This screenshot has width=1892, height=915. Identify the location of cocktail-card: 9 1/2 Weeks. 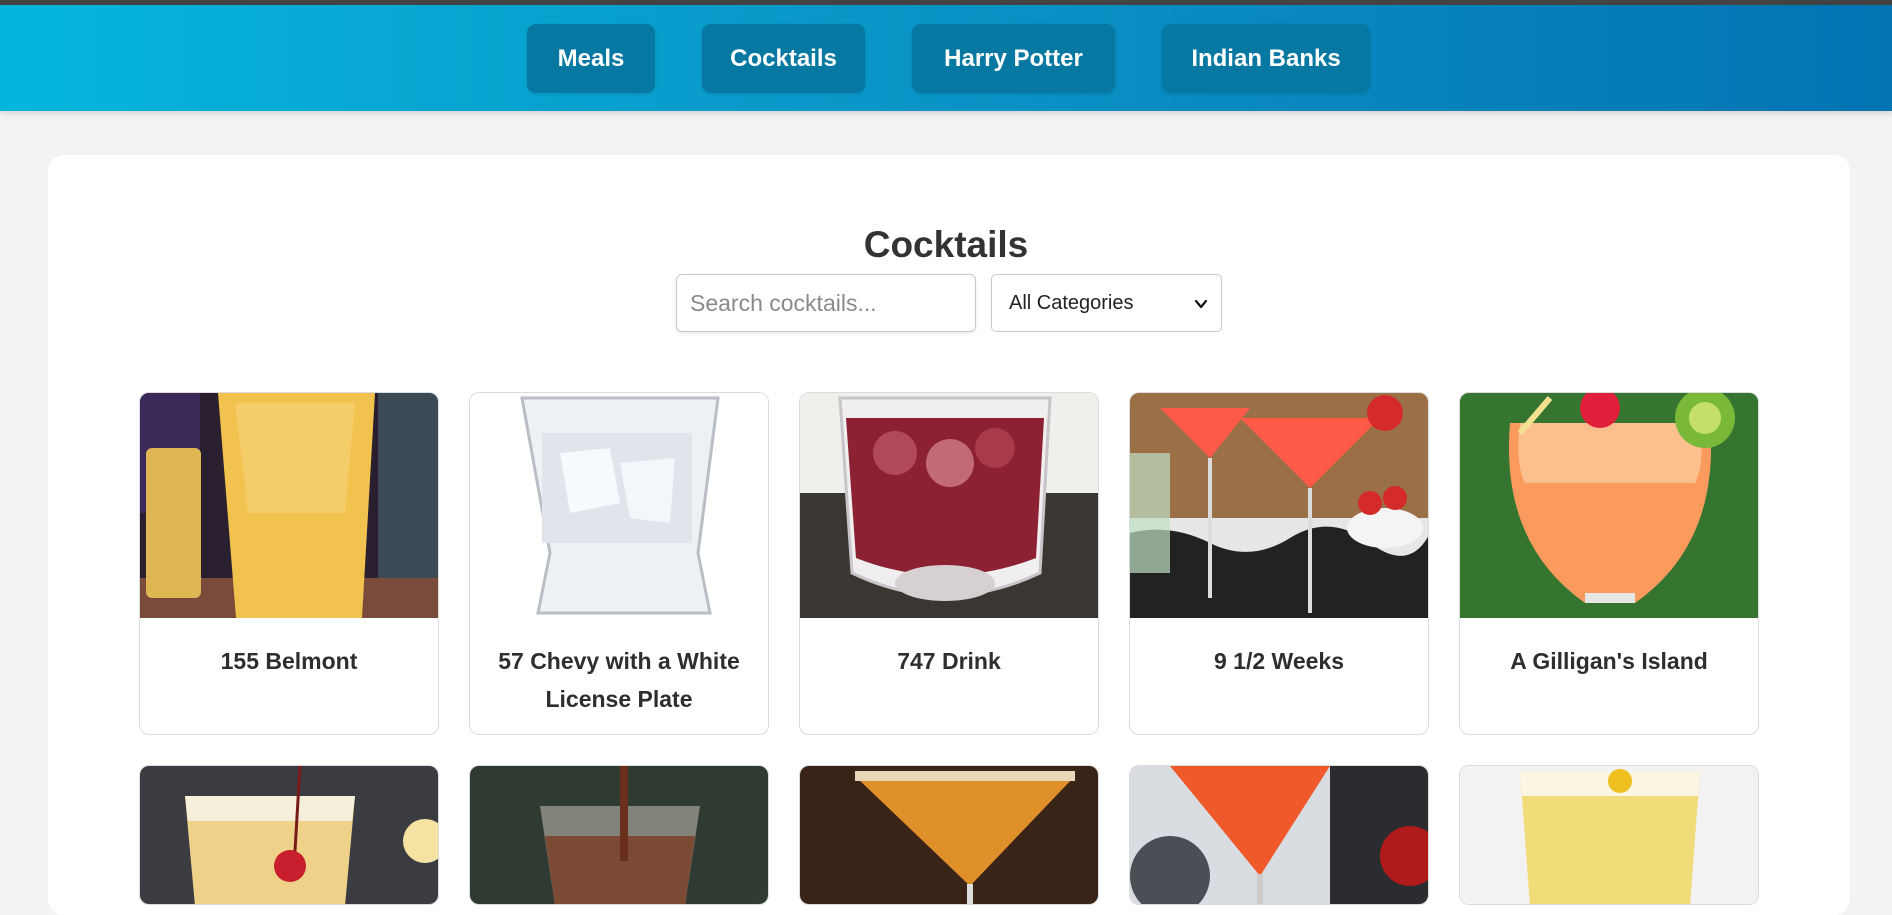
(1279, 563).